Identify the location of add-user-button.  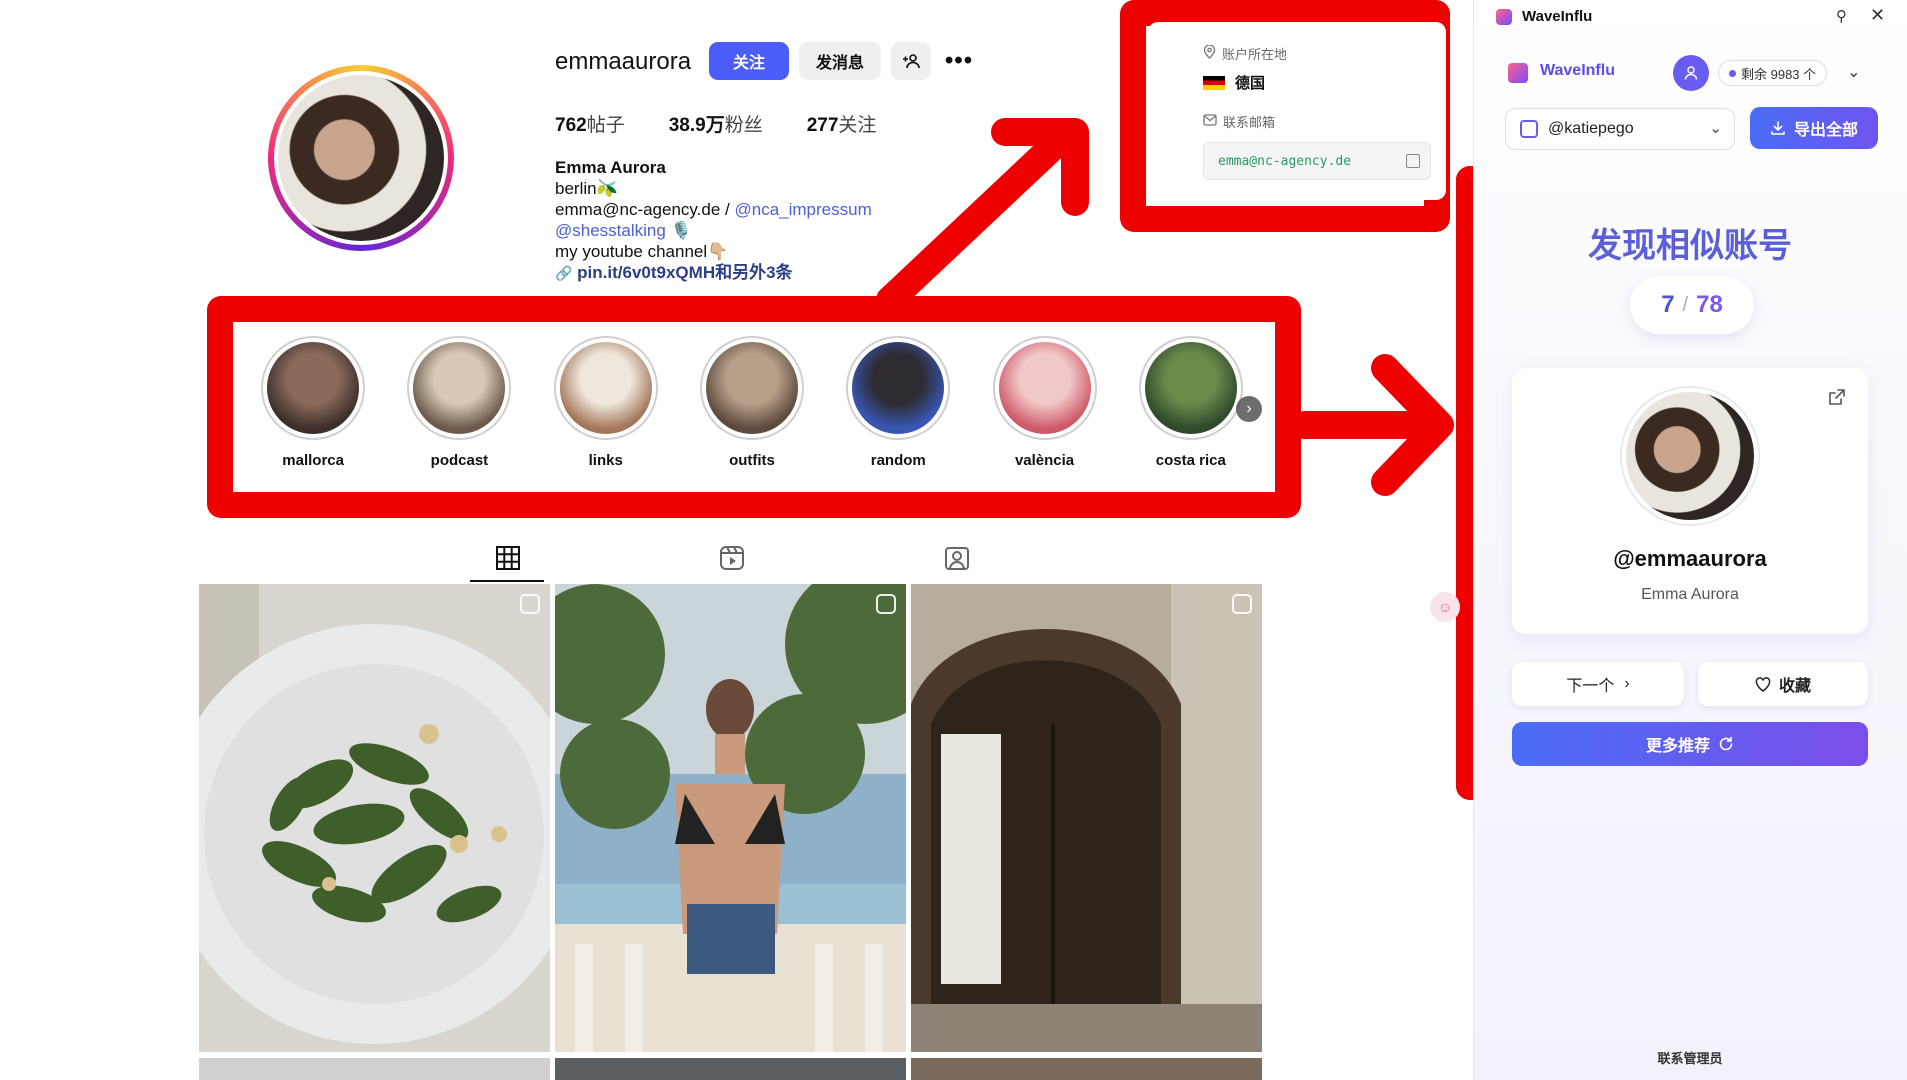
(911, 61).